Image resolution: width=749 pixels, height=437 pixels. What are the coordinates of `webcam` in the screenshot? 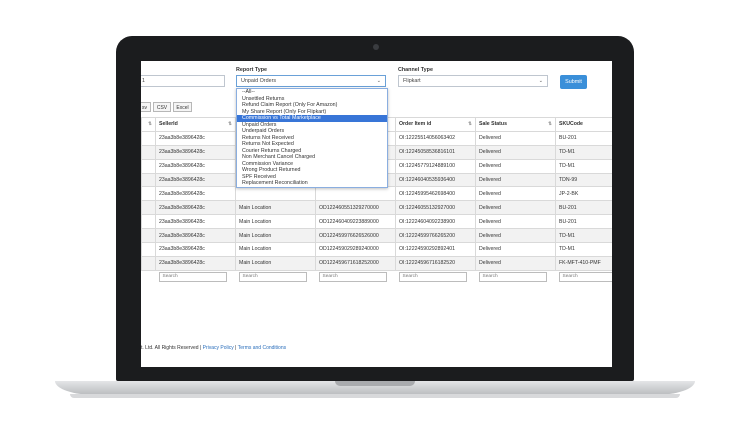 It's located at (376, 47).